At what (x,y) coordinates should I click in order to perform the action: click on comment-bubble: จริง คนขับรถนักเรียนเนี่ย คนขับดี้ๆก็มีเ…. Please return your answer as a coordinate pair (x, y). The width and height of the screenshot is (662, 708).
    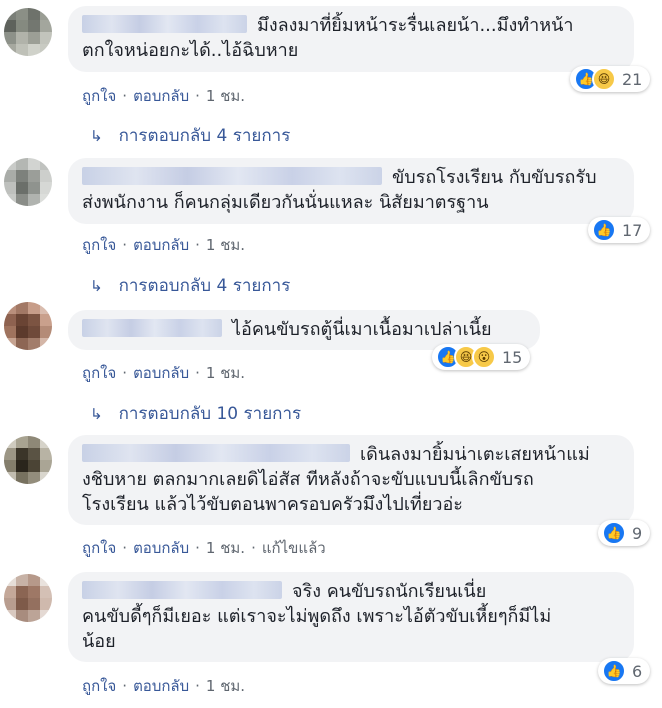
    Looking at the image, I should click on (351, 617).